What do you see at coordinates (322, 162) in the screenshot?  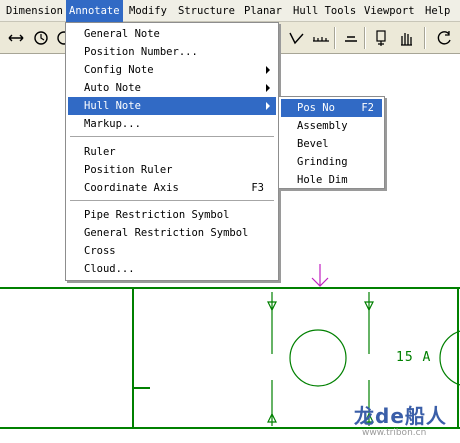 I see `submenu-item-label: Grinding` at bounding box center [322, 162].